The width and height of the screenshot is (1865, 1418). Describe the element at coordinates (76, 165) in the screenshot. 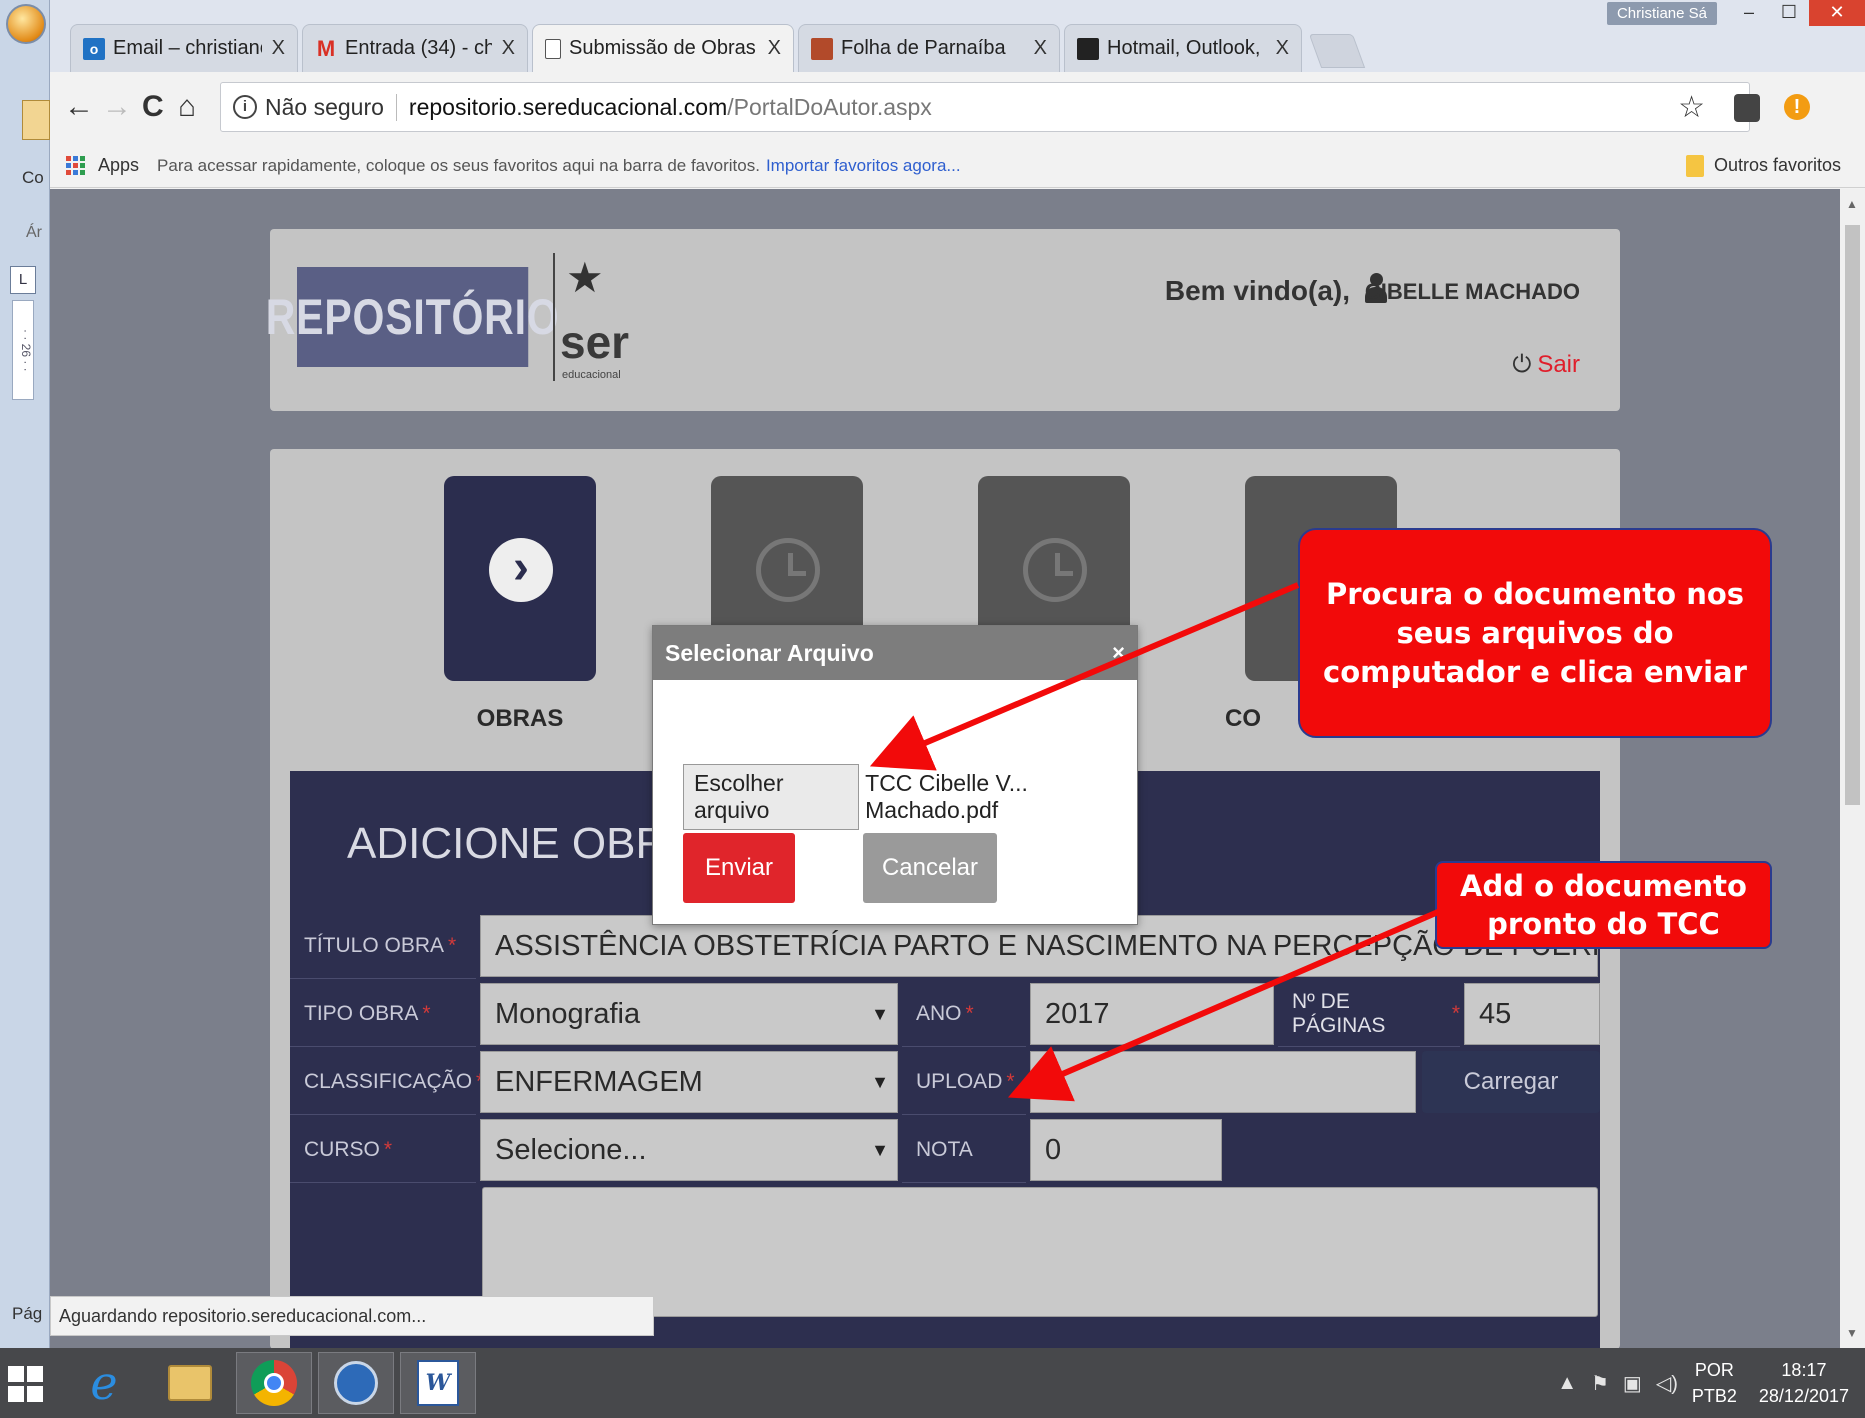

I see `apps-grid-icon` at that location.